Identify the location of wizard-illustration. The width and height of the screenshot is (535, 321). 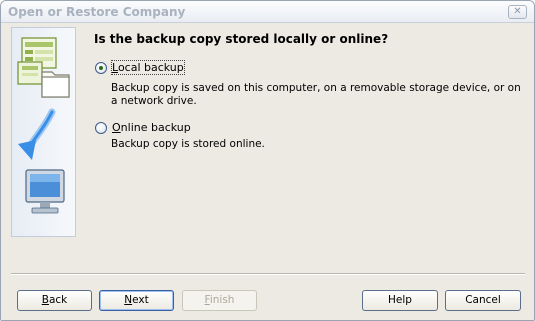
(43, 125).